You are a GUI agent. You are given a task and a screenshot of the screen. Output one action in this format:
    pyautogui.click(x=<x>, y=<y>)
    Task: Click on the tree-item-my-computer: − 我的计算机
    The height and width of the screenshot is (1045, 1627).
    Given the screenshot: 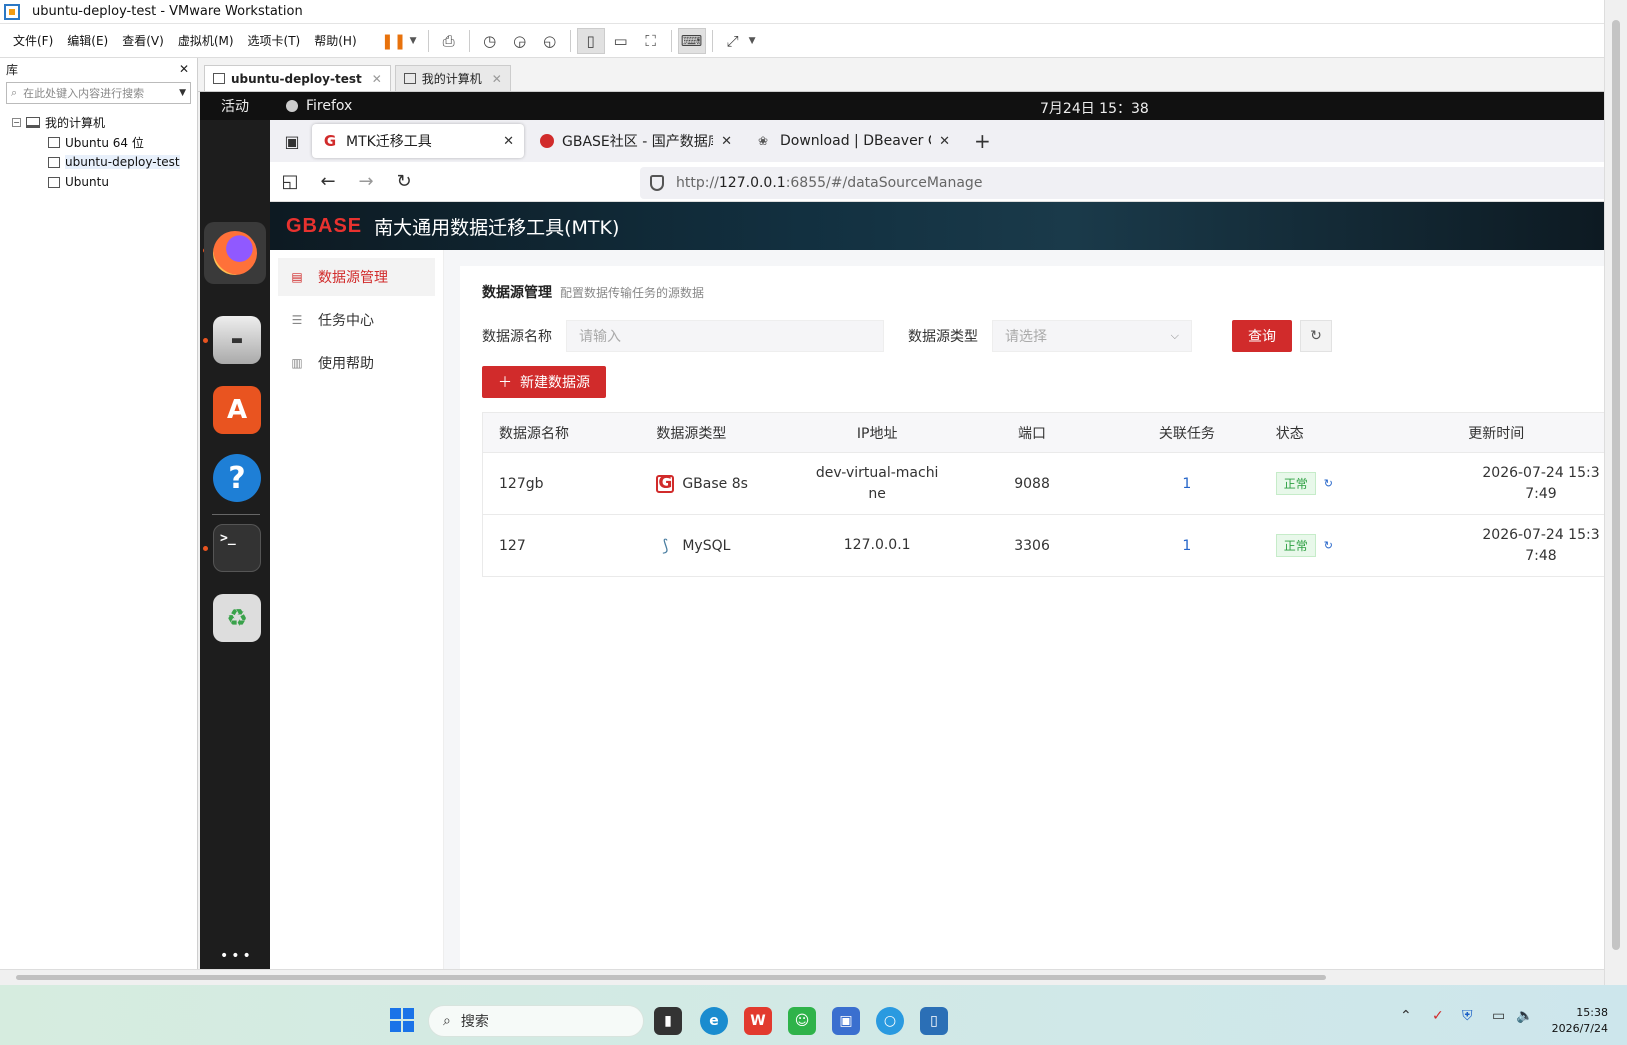 What is the action you would take?
    pyautogui.click(x=98, y=122)
    